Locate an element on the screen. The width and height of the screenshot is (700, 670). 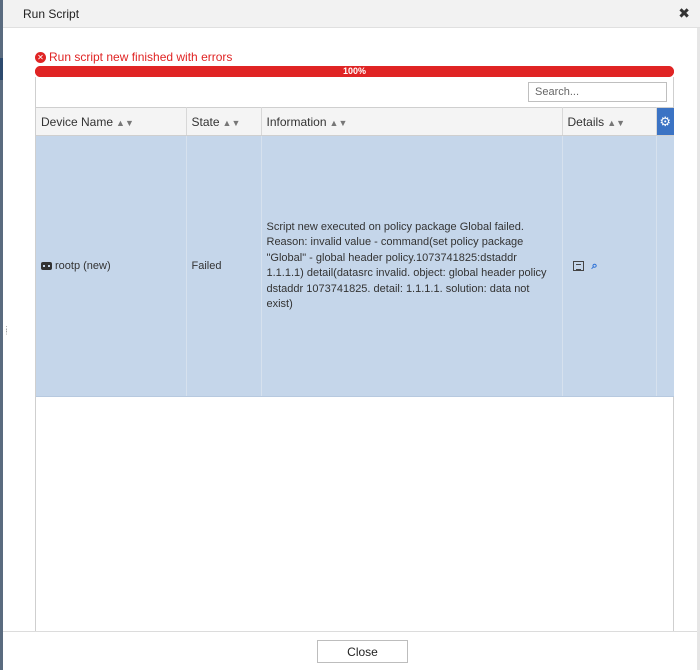
device-name: rootp (new) is located at coordinates (83, 266).